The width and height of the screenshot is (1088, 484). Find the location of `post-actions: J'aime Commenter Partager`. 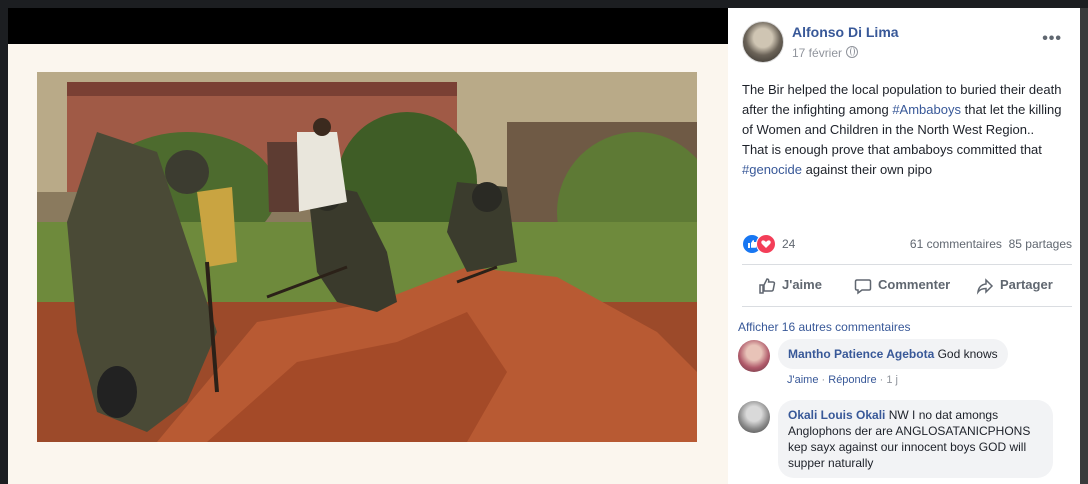

post-actions: J'aime Commenter Partager is located at coordinates (907, 285).